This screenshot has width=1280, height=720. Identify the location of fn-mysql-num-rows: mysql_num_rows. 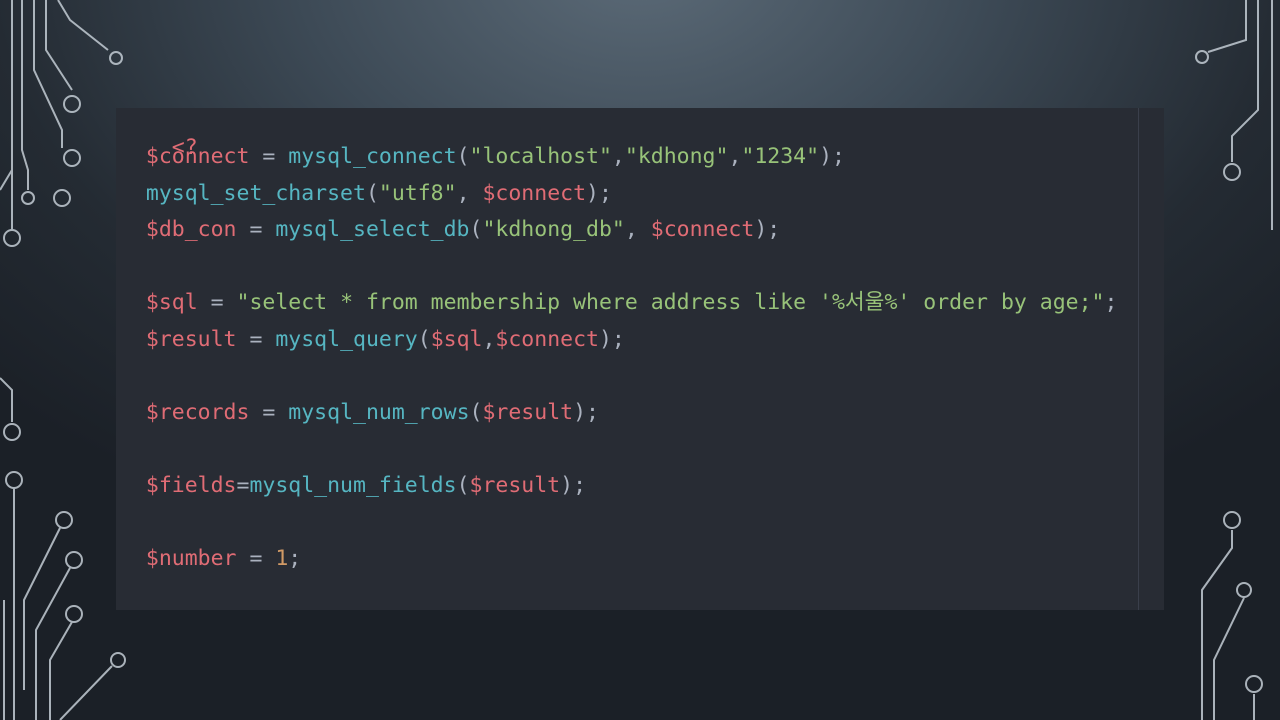
(379, 412).